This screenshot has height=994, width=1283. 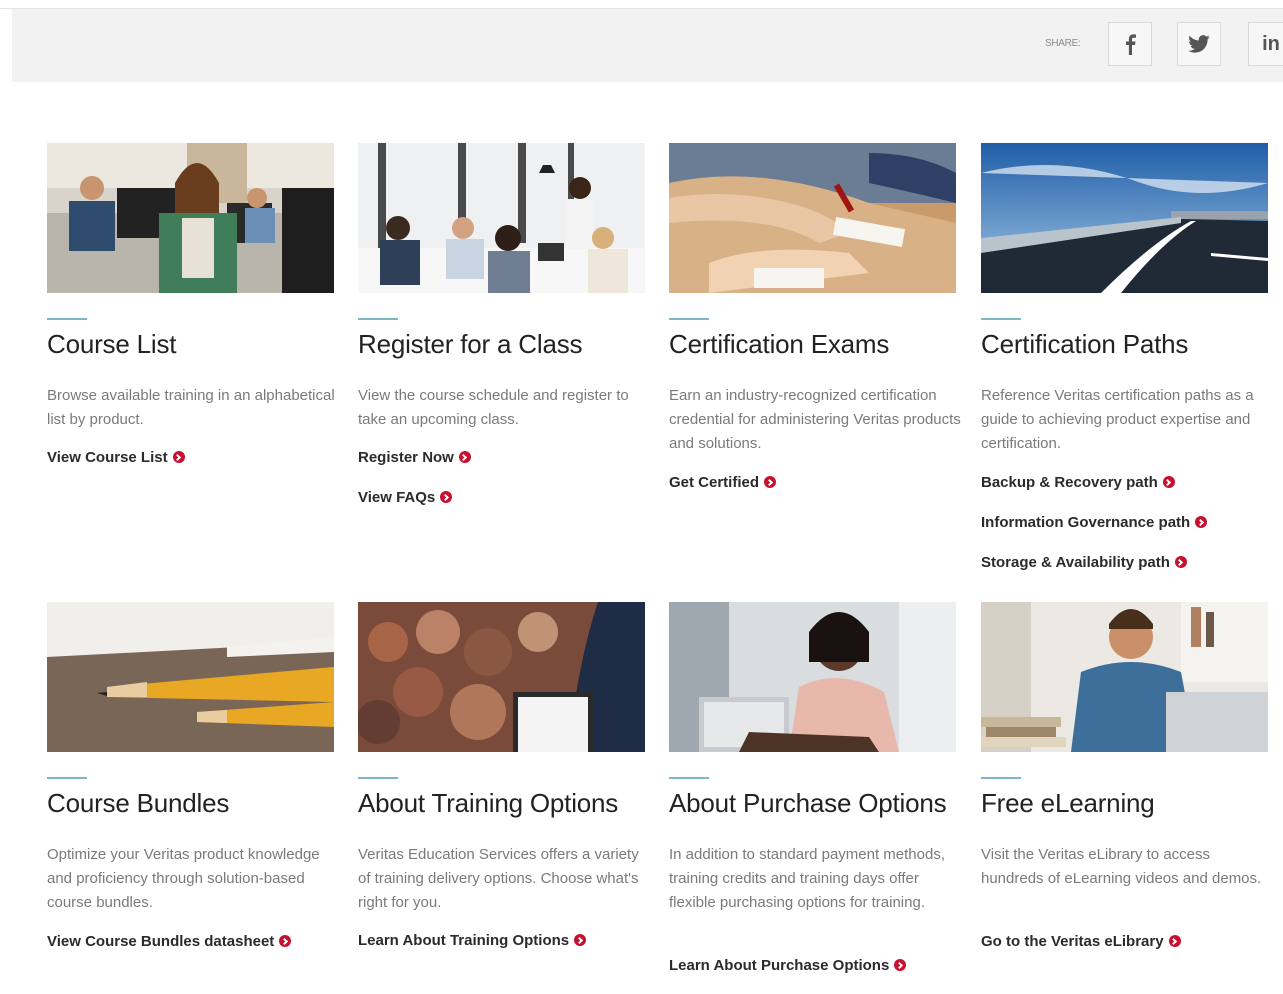 What do you see at coordinates (190, 677) in the screenshot?
I see `course-bundles-image` at bounding box center [190, 677].